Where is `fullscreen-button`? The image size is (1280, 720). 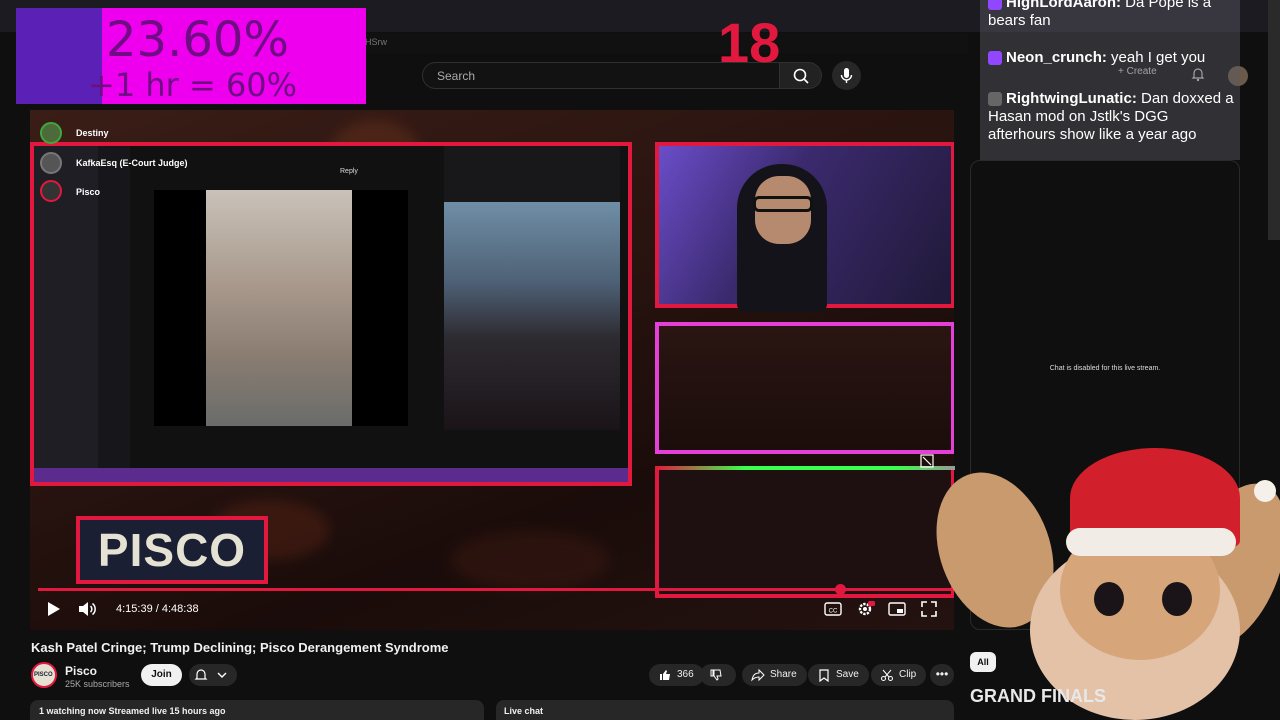 fullscreen-button is located at coordinates (929, 609).